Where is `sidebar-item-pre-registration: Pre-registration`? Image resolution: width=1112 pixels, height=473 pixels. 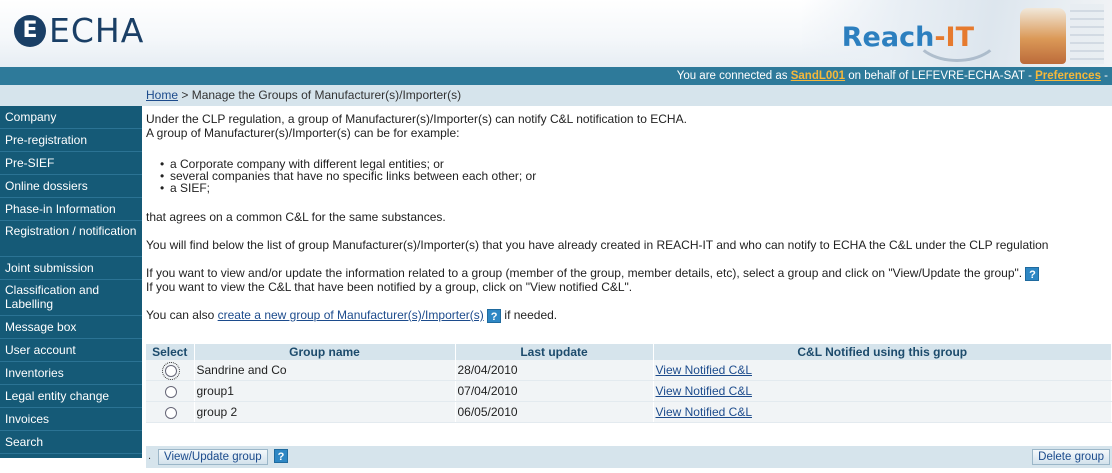
sidebar-item-pre-registration: Pre-registration is located at coordinates (71, 140).